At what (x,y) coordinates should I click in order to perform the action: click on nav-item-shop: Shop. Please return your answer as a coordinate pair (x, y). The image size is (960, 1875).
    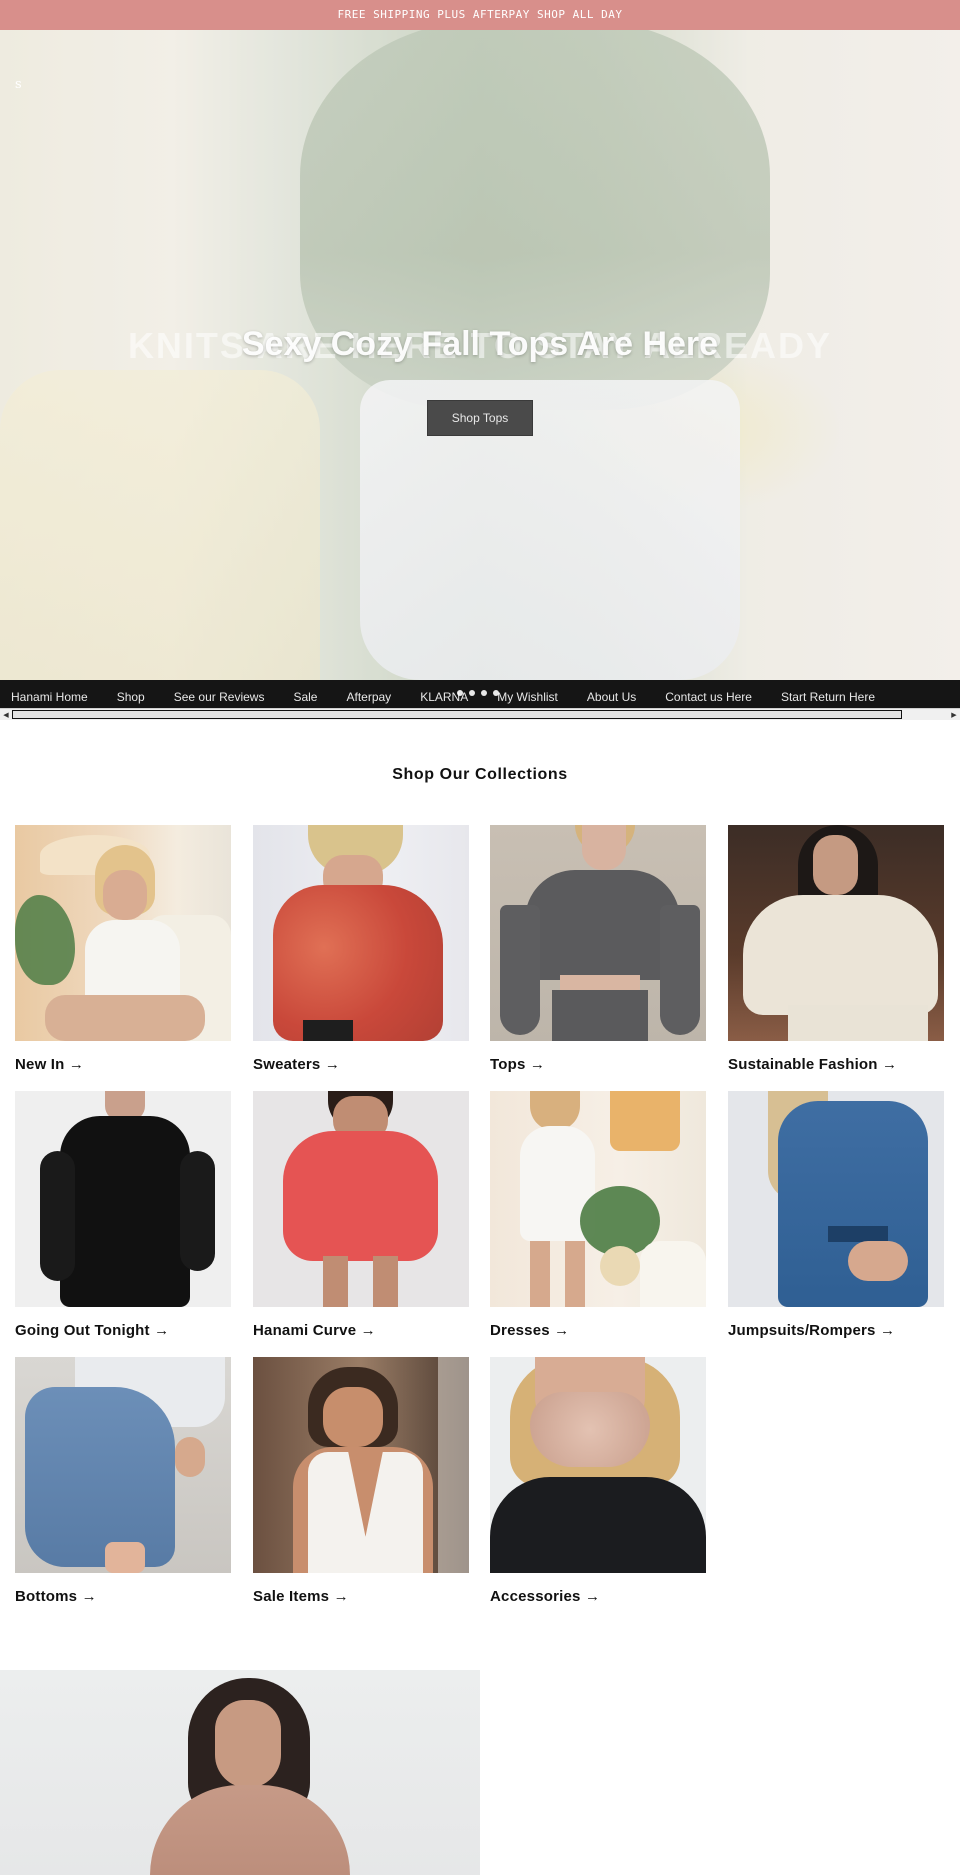
    Looking at the image, I should click on (131, 697).